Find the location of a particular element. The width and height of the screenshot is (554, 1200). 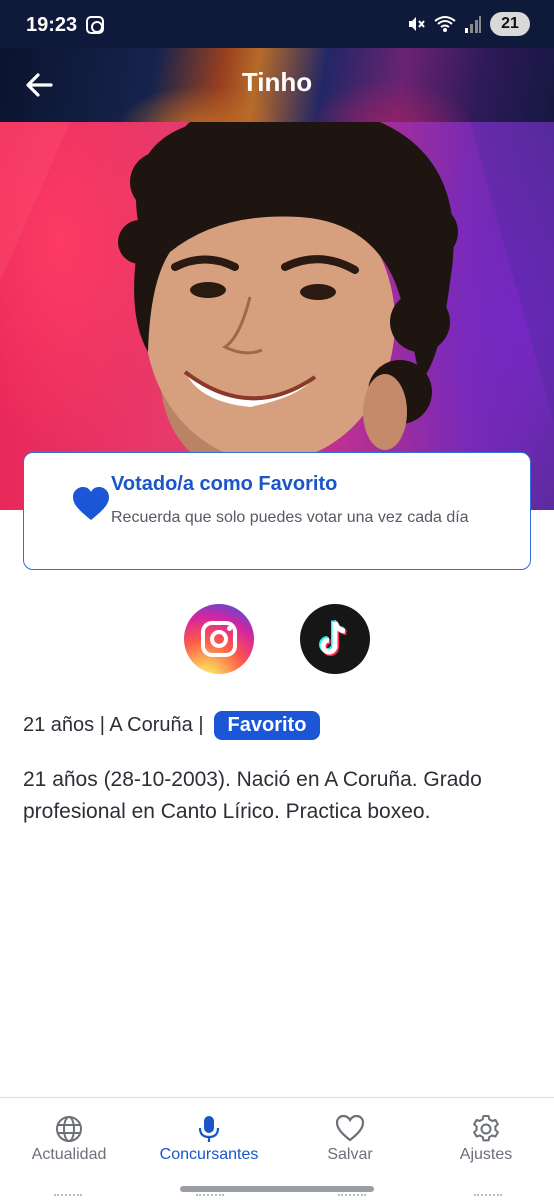

tiktok-button is located at coordinates (335, 639).